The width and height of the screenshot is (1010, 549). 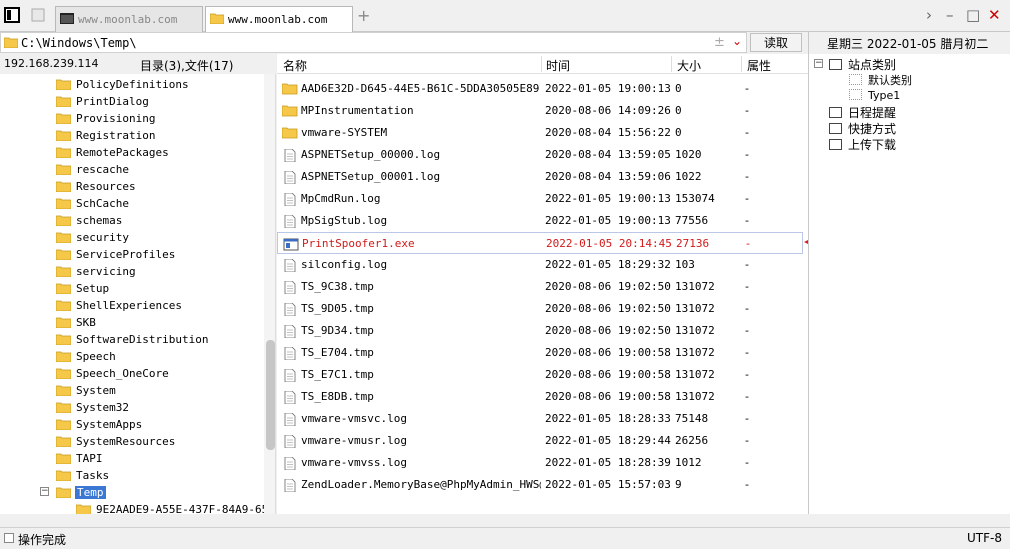 I want to click on category-item: 快捷方式, so click(x=862, y=128).